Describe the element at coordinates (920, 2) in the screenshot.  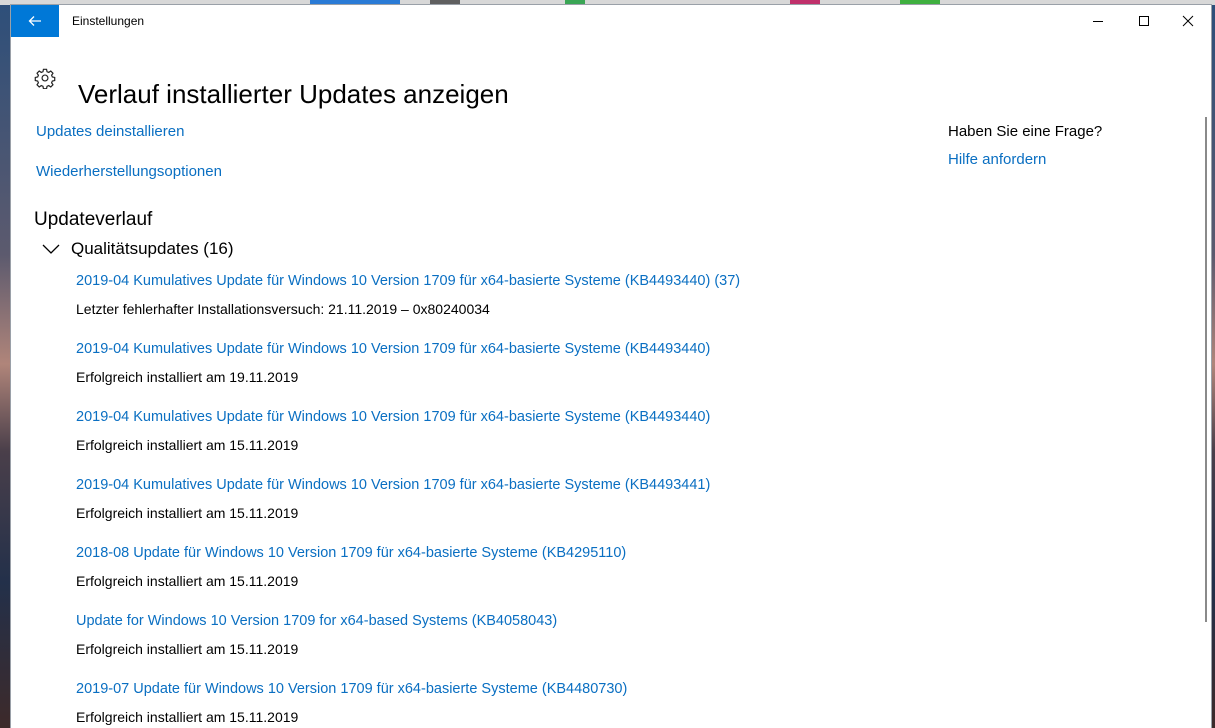
I see `desktop-tab-green2` at that location.